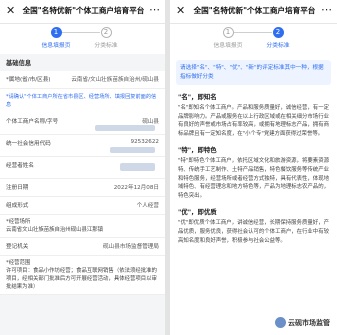  I want to click on field-label: 统一社会信用代码, so click(28, 144).